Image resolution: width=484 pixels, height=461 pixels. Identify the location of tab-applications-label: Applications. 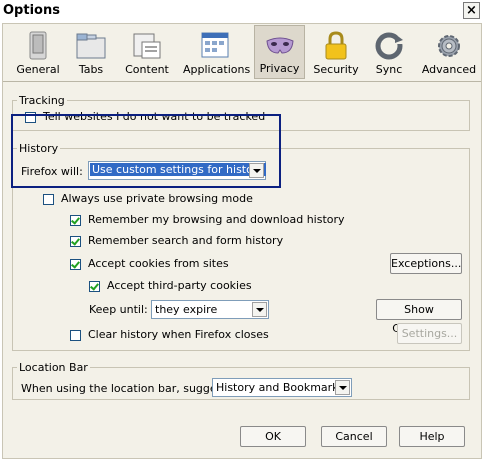
(217, 69).